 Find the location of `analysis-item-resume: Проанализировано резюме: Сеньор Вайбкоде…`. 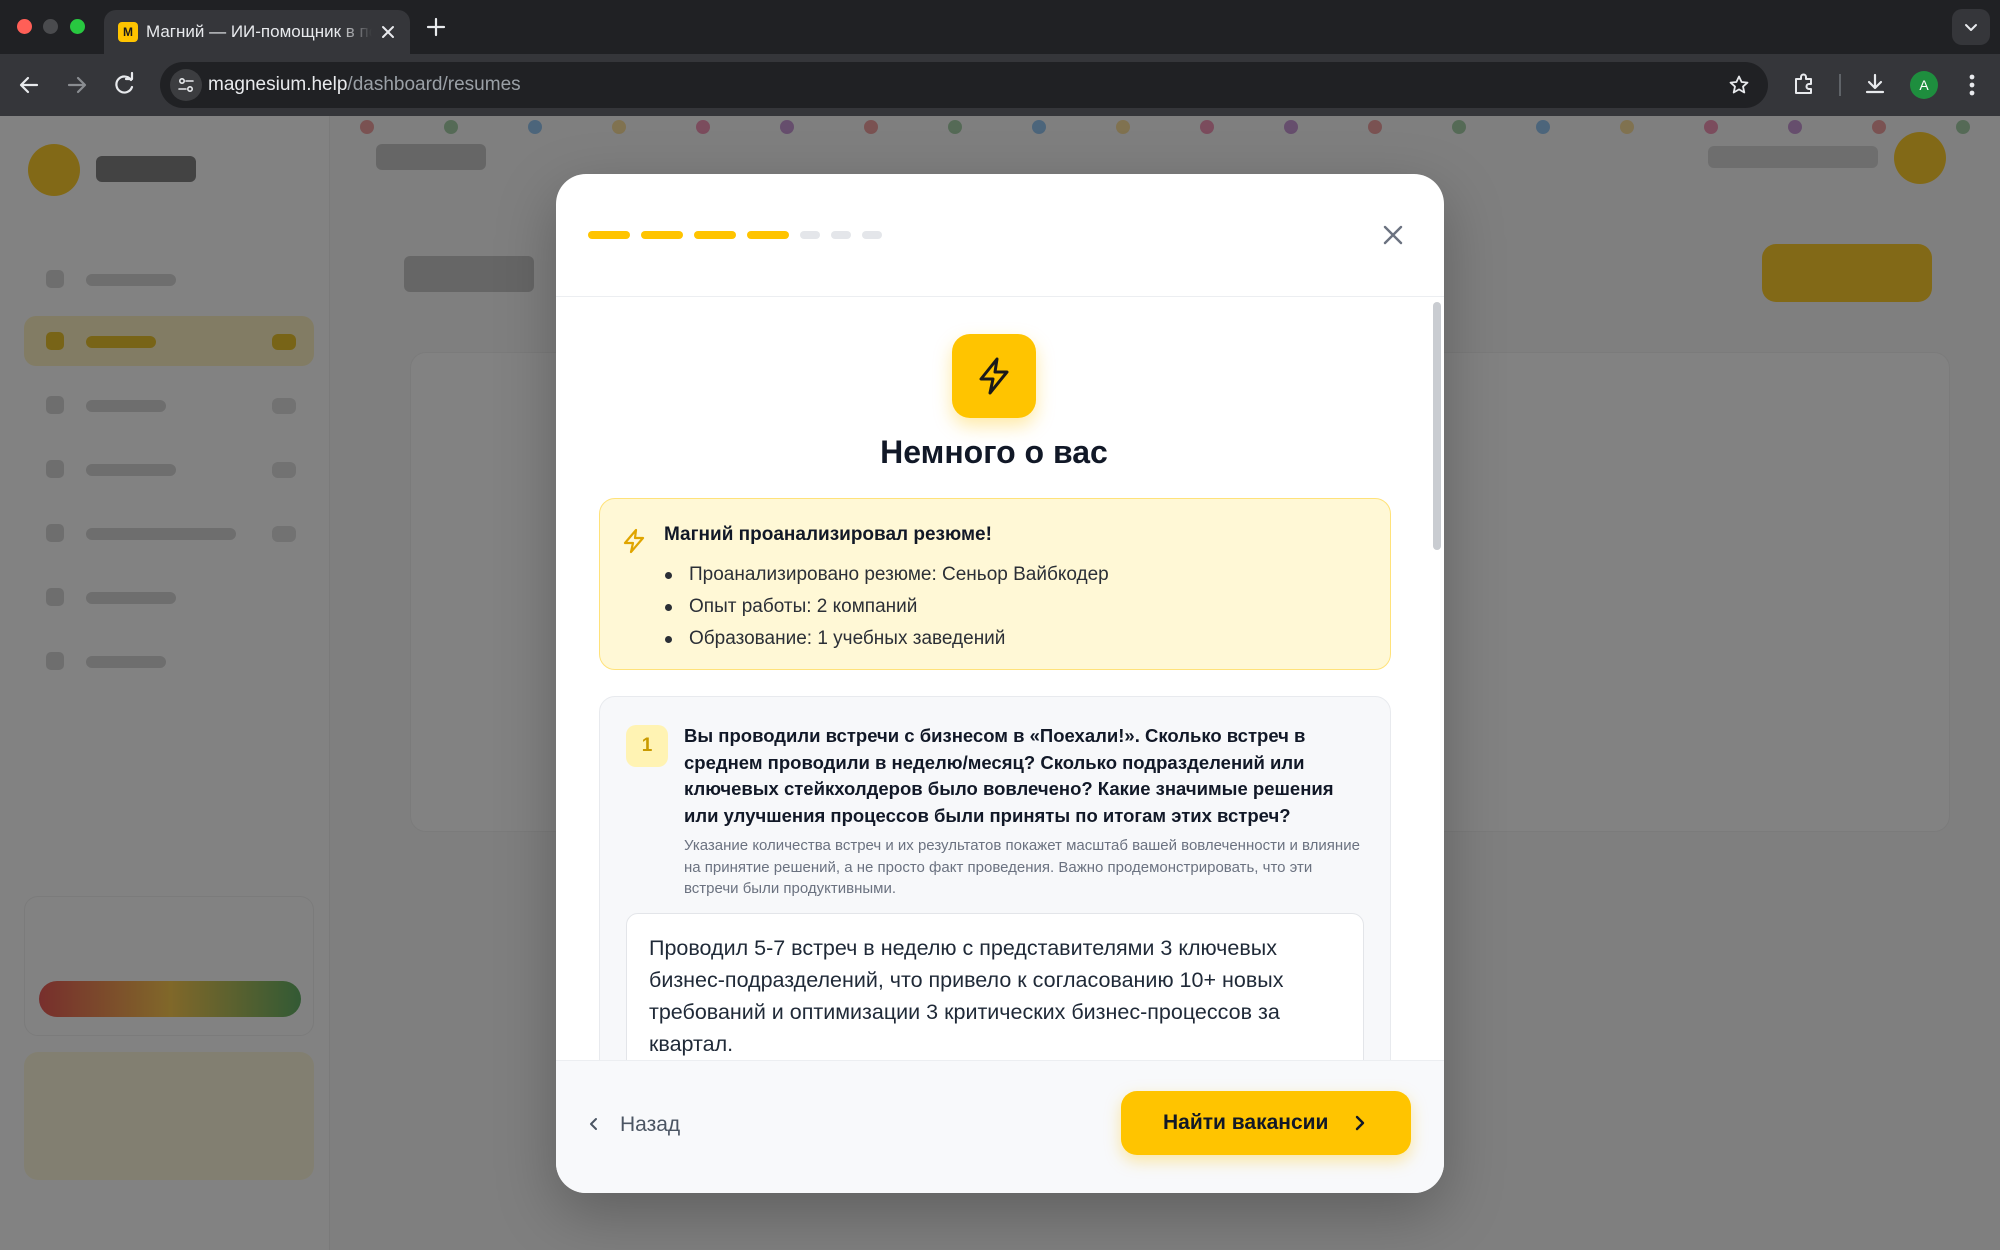

analysis-item-resume: Проанализировано резюме: Сеньор Вайбкоде… is located at coordinates (886, 575).